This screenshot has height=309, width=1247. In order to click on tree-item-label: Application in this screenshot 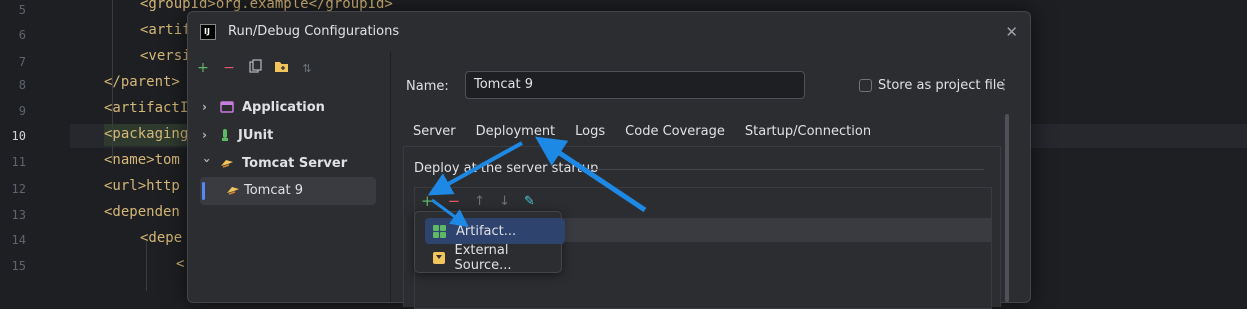, I will do `click(283, 107)`.